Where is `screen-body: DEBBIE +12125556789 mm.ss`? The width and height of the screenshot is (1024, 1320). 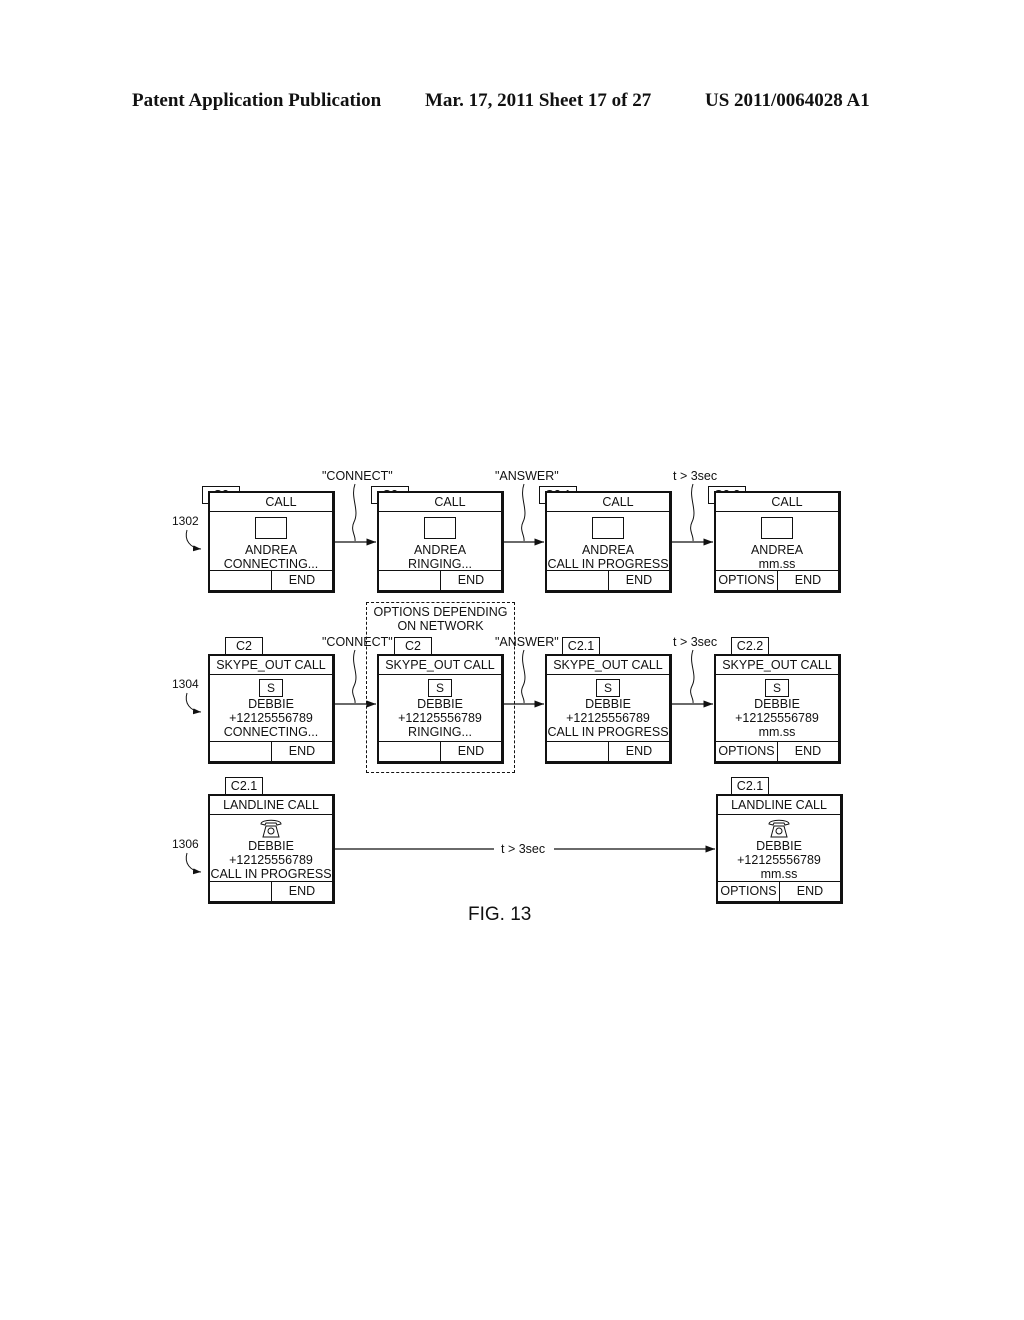 screen-body: DEBBIE +12125556789 mm.ss is located at coordinates (779, 849).